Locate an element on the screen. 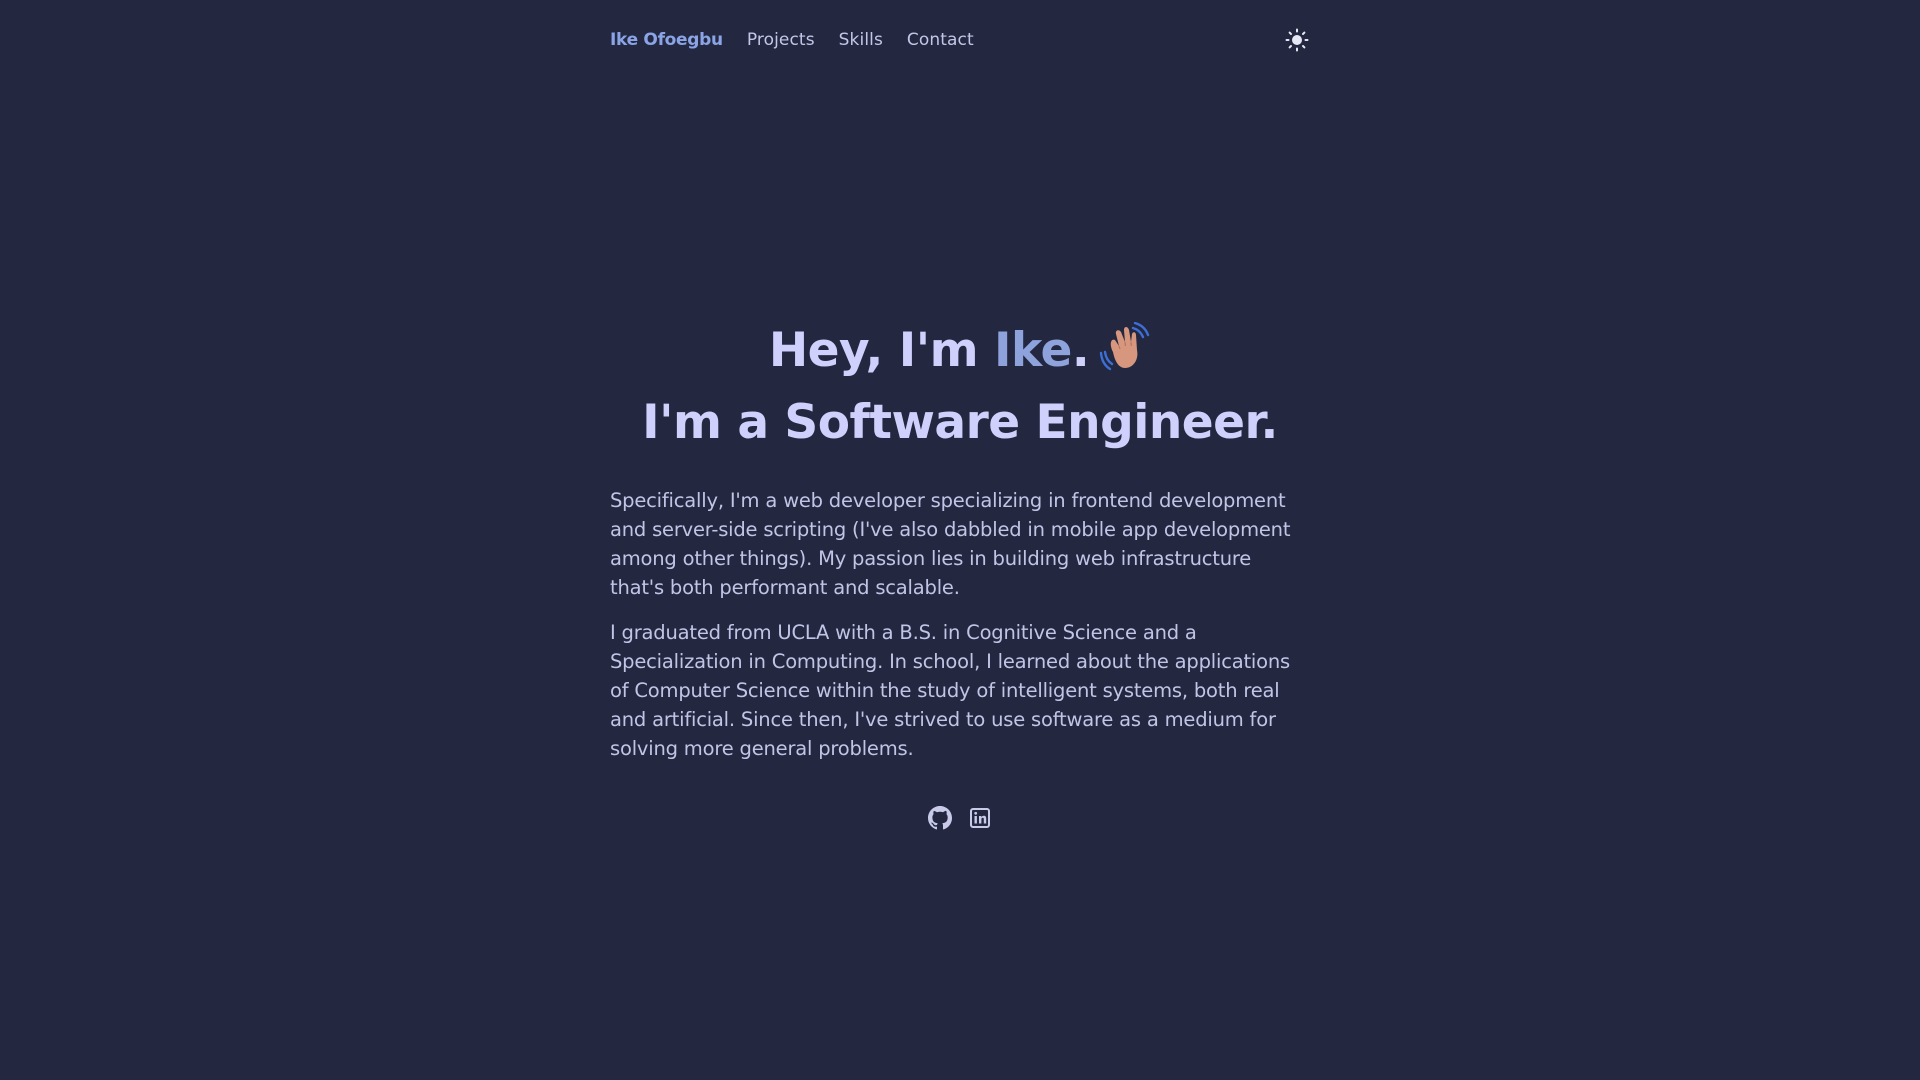 Image resolution: width=1920 pixels, height=1080 pixels. nav-brand-link: Ike Ofoegbu is located at coordinates (666, 40).